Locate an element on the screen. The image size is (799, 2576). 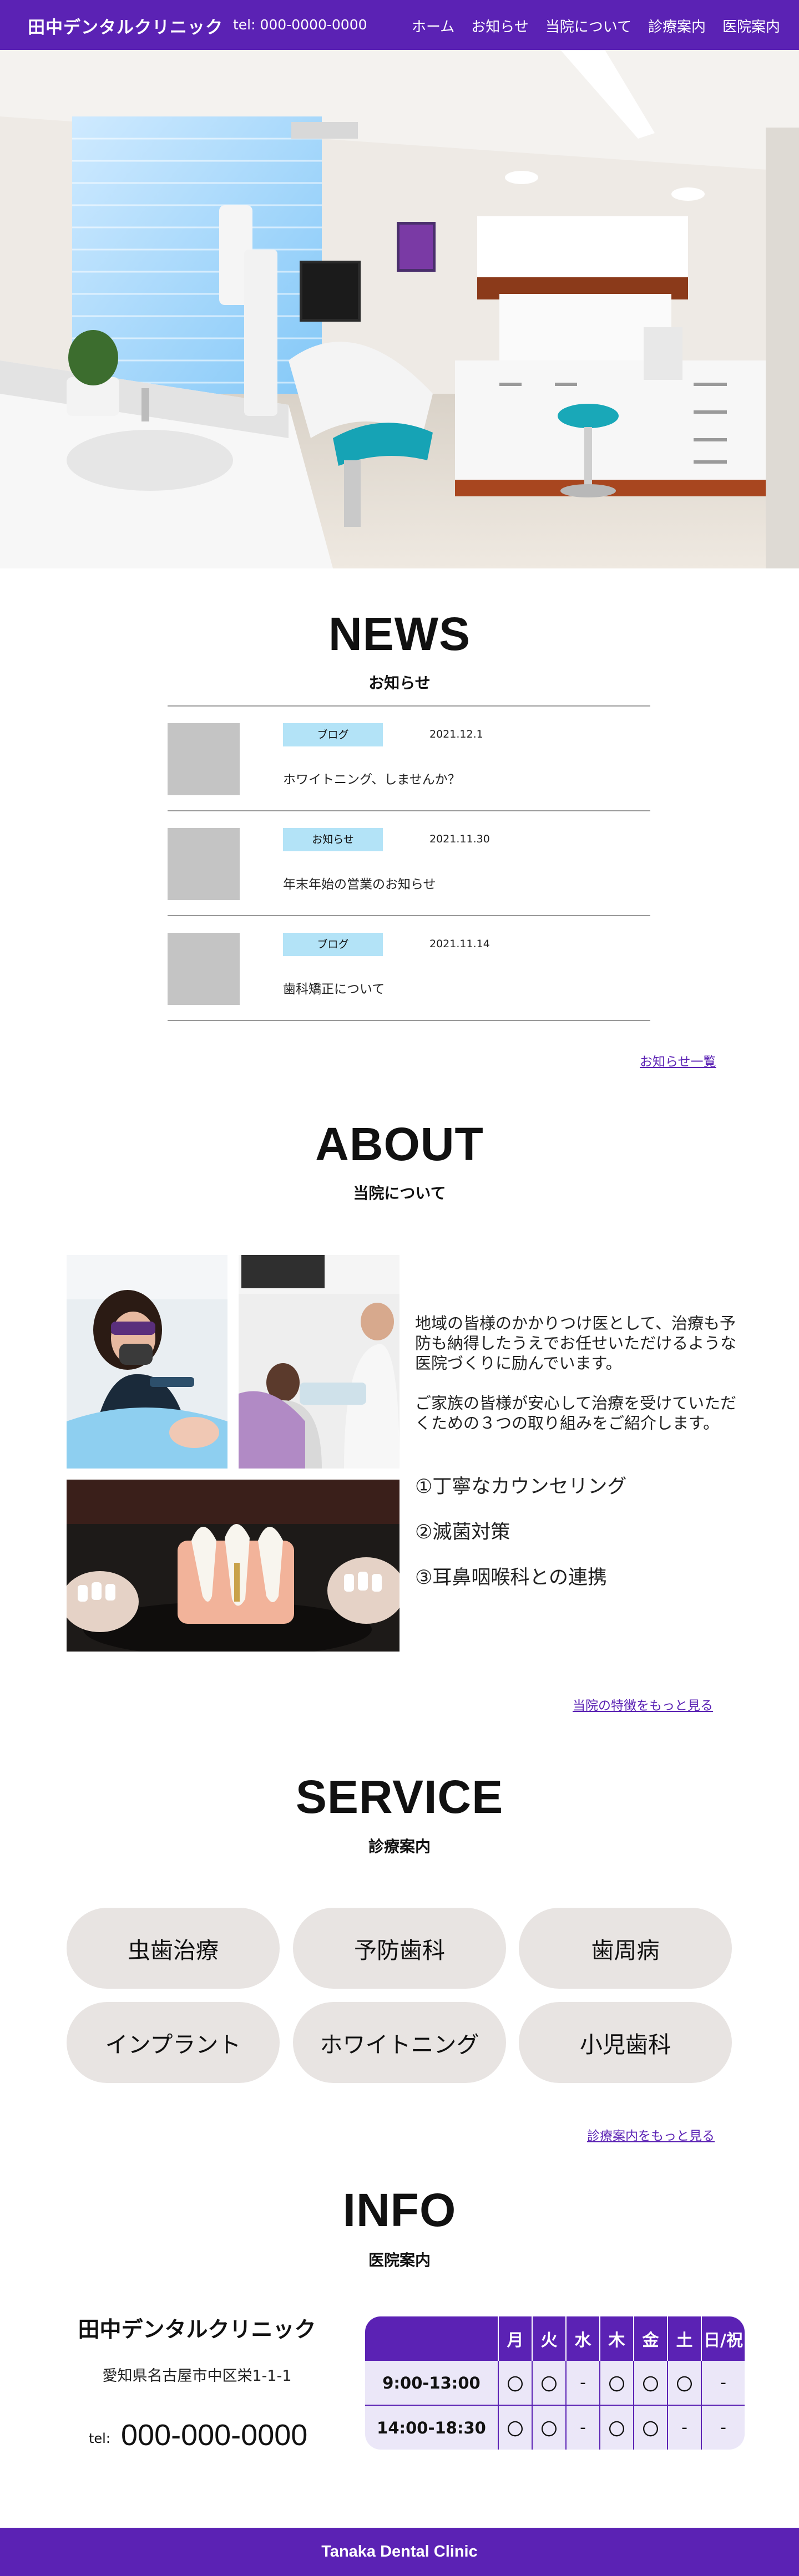
hours-day: 日/祝 is located at coordinates (723, 2338).